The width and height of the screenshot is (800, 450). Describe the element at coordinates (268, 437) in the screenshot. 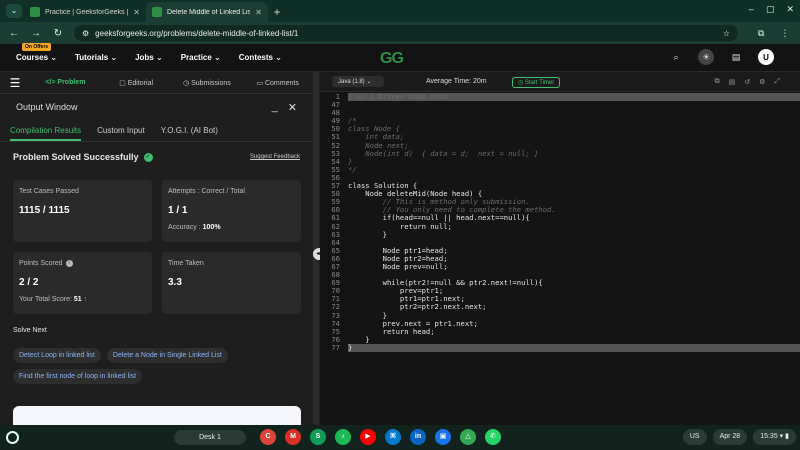

I see `chrome-icon: C` at that location.